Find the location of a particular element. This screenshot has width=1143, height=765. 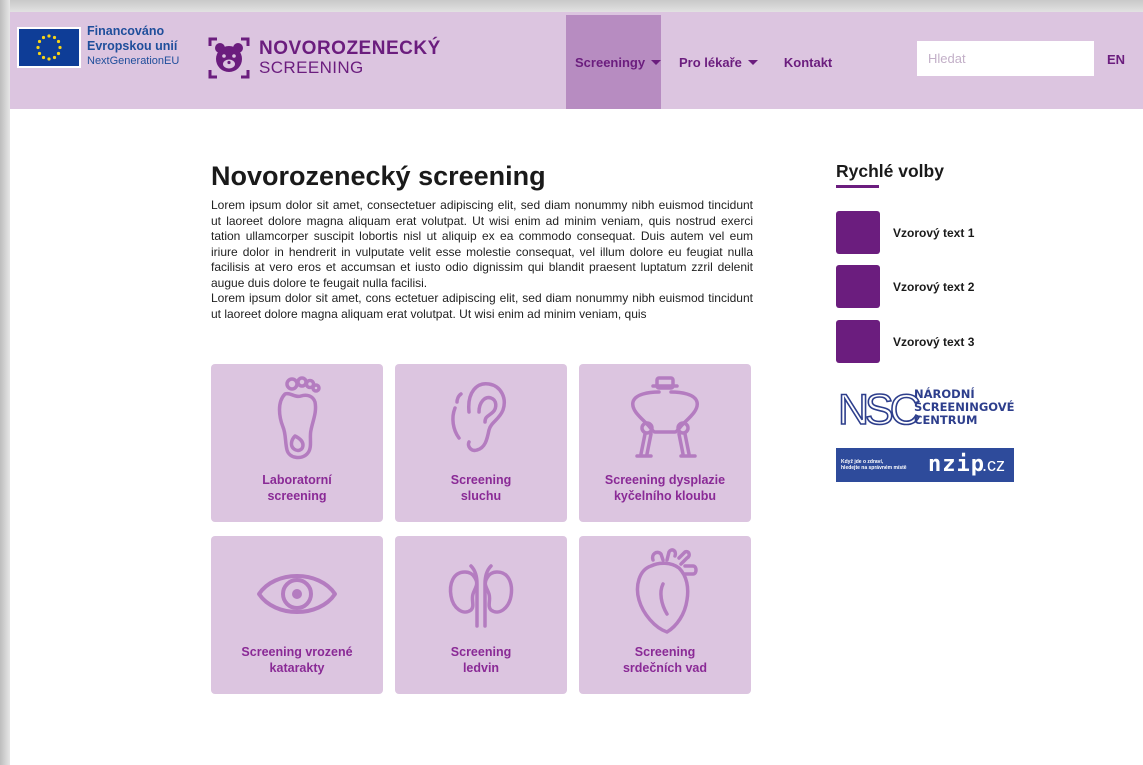

window-frame-left is located at coordinates (5, 382).